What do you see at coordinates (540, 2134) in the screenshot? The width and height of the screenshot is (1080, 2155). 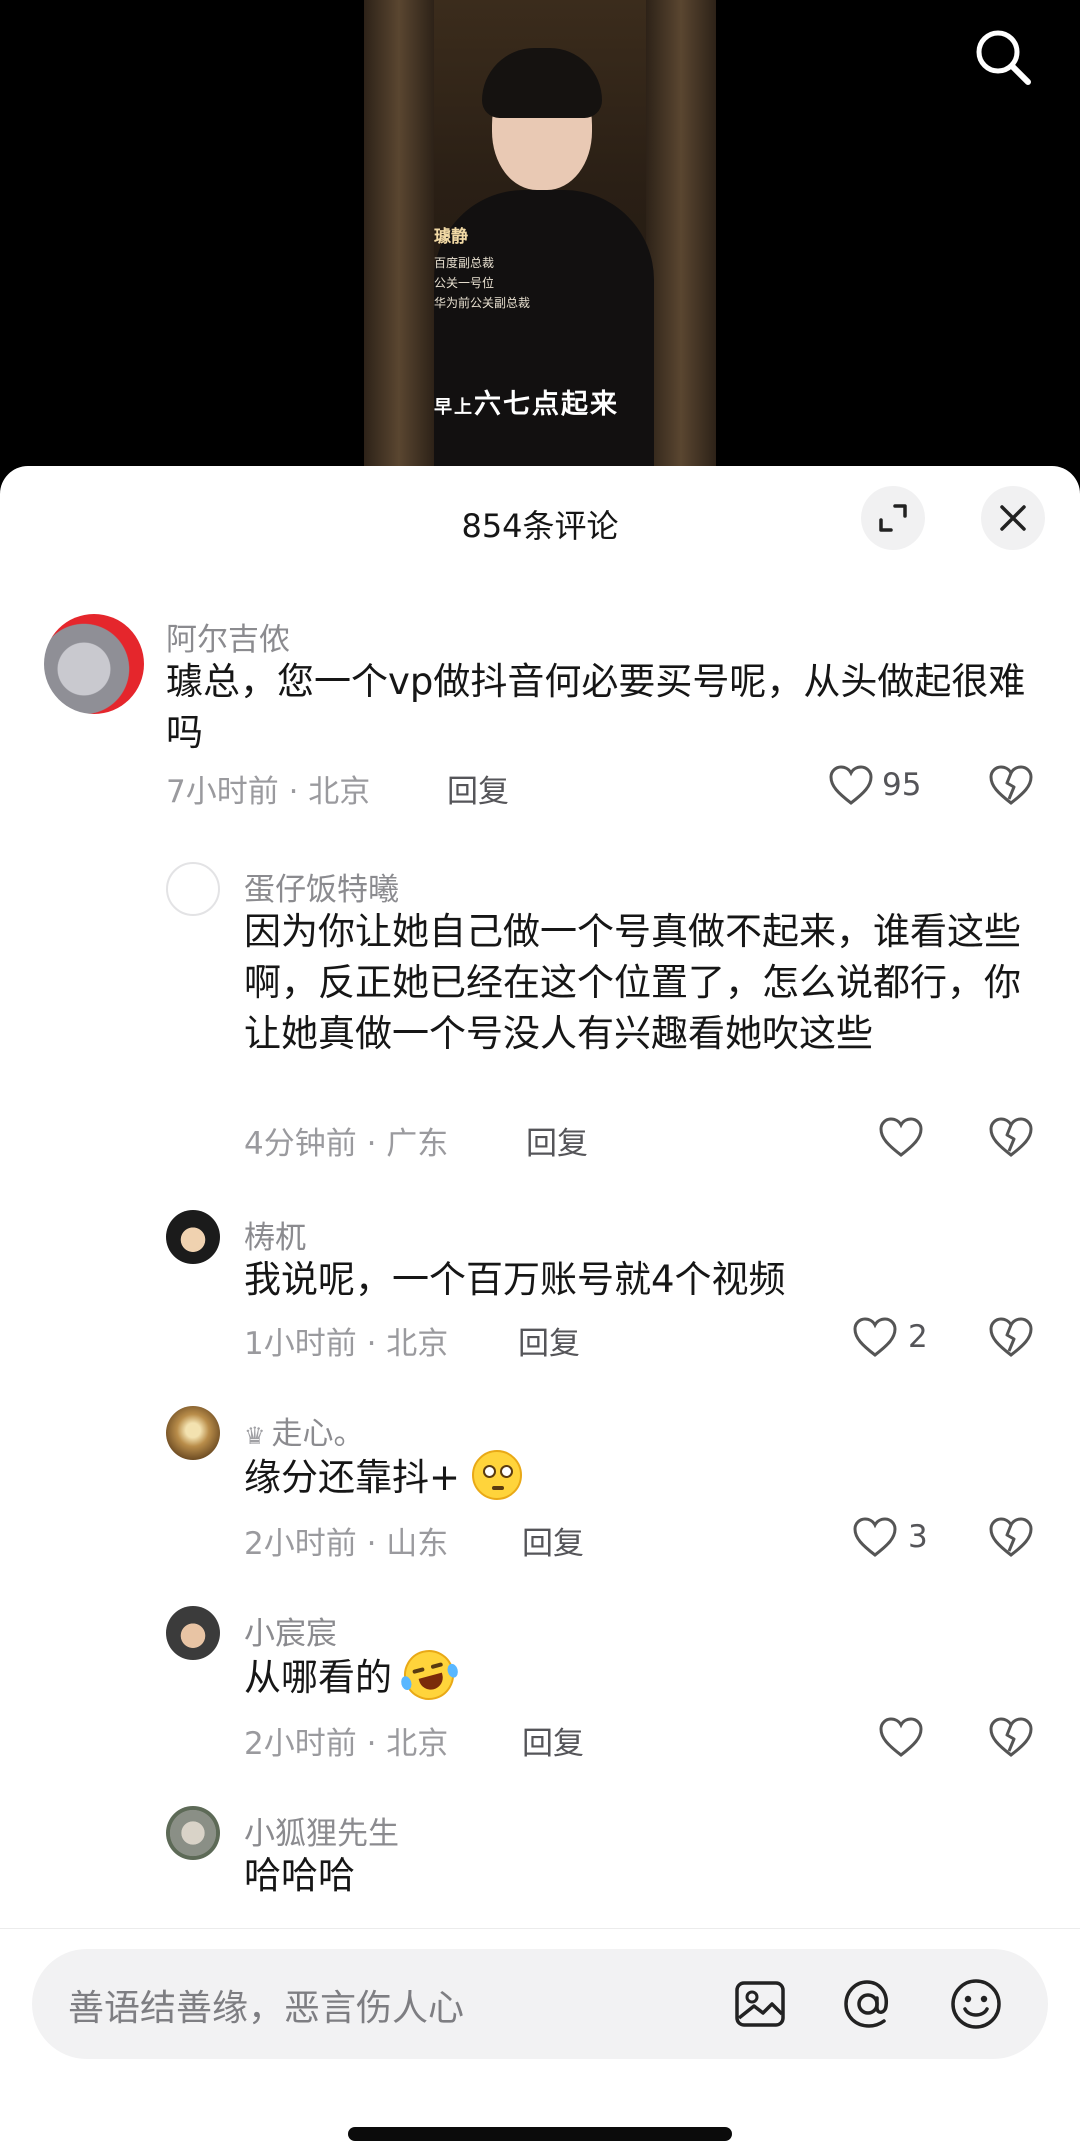 I see `home-indicator` at bounding box center [540, 2134].